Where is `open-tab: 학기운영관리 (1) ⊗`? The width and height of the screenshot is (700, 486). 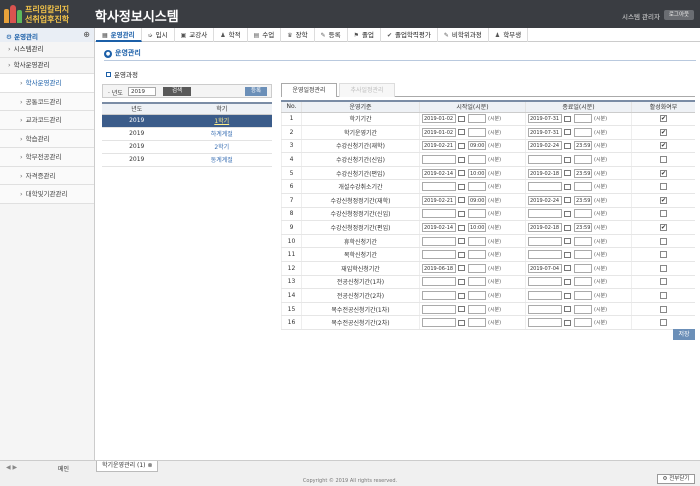 open-tab: 학기운영관리 (1) ⊗ is located at coordinates (127, 466).